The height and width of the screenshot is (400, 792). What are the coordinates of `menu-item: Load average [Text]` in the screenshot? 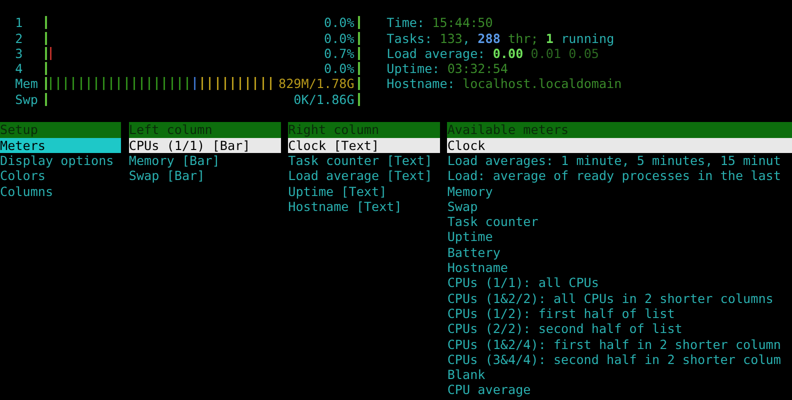 It's located at (364, 176).